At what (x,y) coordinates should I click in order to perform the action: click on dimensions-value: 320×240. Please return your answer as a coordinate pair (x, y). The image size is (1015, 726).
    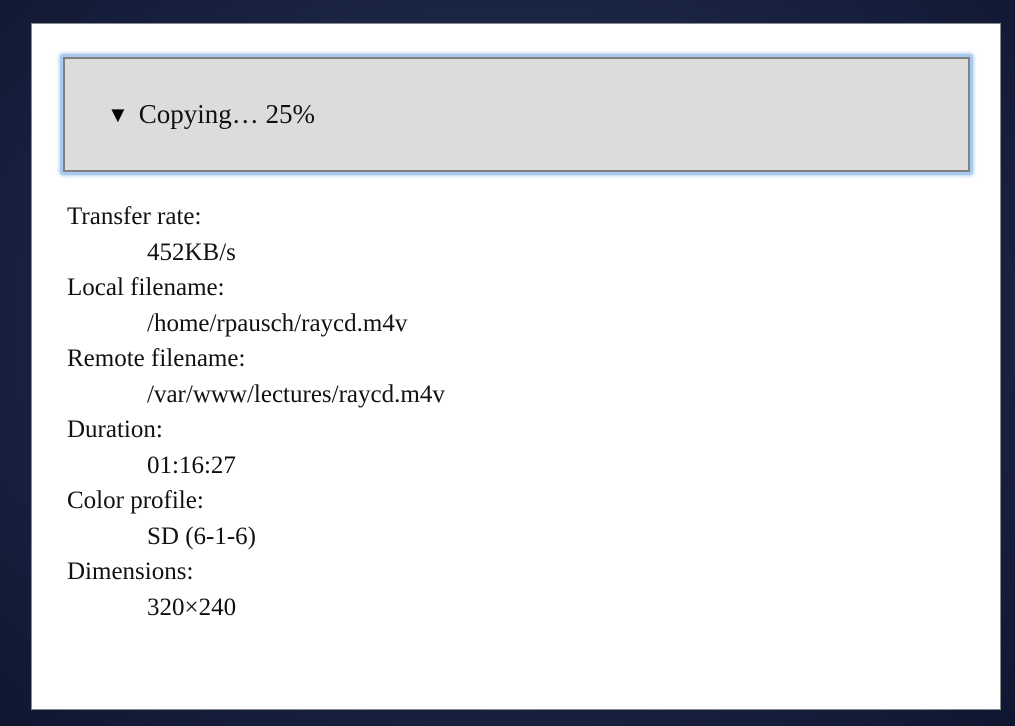
    Looking at the image, I should click on (192, 607).